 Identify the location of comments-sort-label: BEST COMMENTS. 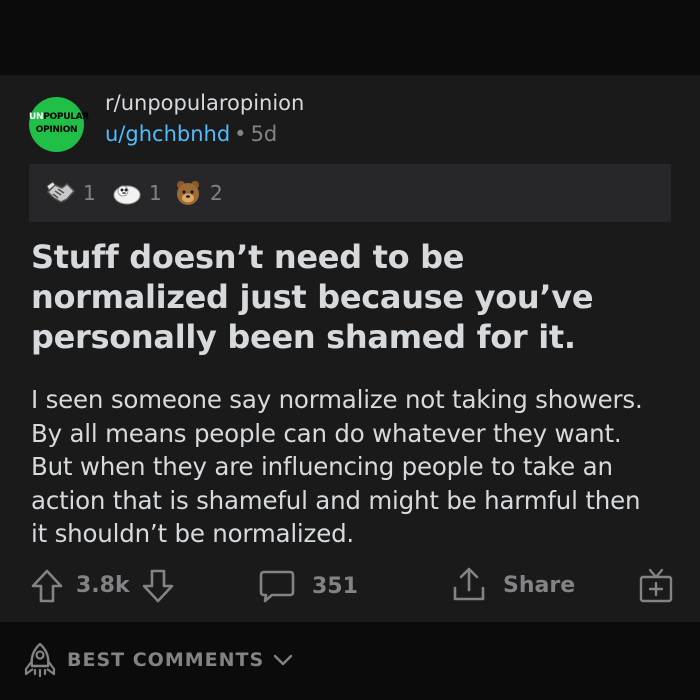
(166, 660).